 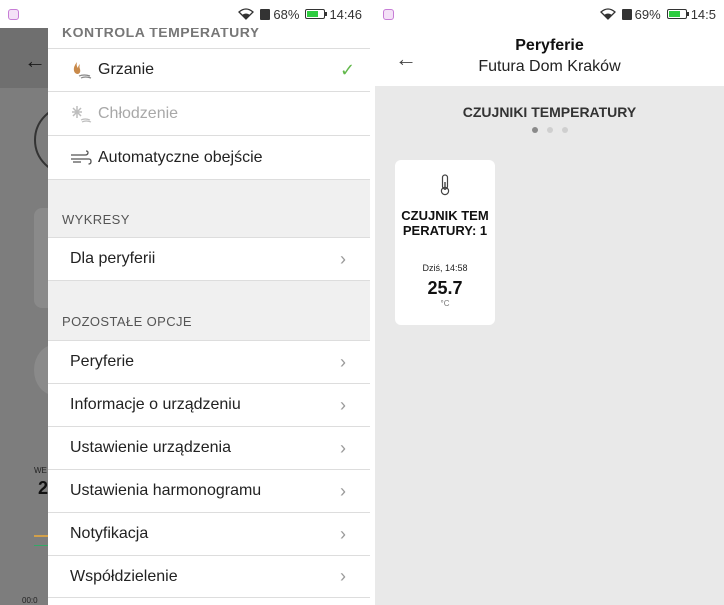 I want to click on dimmed-time: 00:0, so click(x=30, y=600).